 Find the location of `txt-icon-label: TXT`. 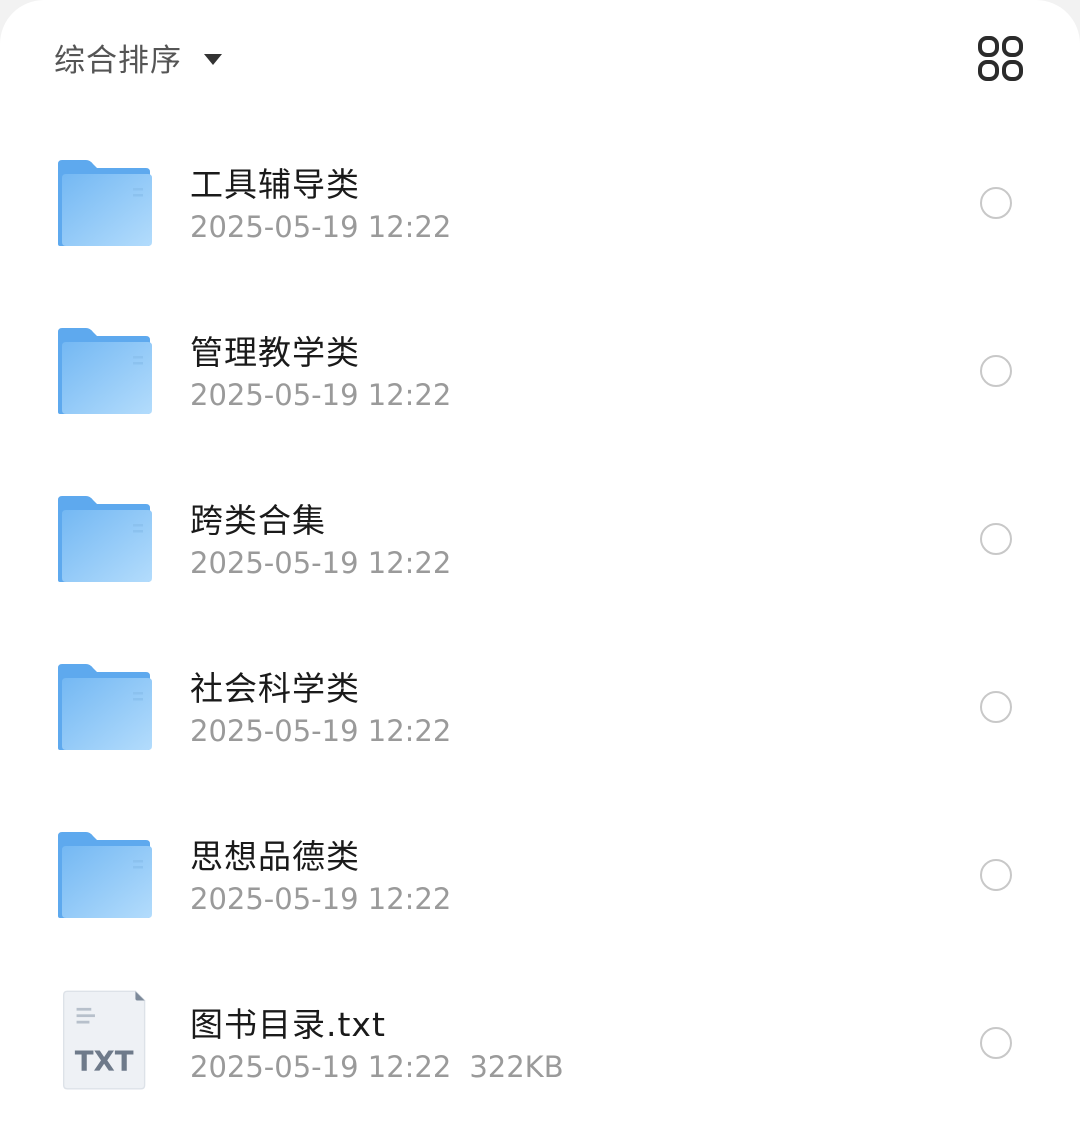

txt-icon-label: TXT is located at coordinates (104, 1060).